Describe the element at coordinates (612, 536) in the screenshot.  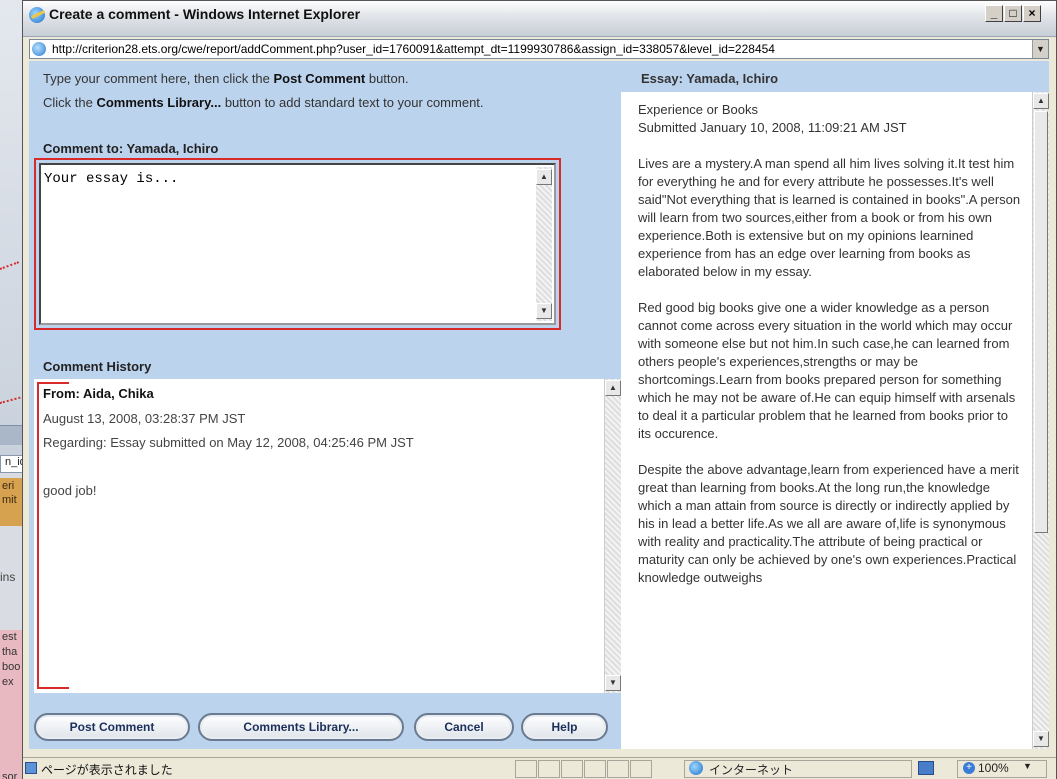
I see `history-scrollbar: ▲ ▼` at that location.